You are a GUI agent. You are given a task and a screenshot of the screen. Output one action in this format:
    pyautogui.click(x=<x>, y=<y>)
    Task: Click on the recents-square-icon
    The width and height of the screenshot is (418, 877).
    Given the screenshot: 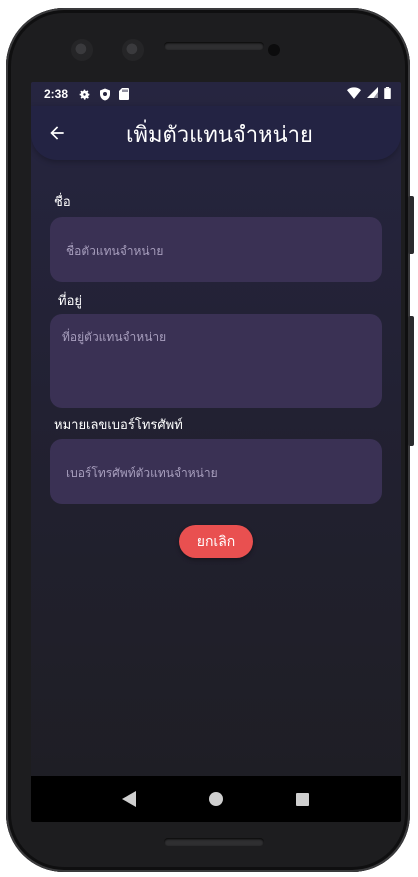 What is the action you would take?
    pyautogui.click(x=303, y=799)
    